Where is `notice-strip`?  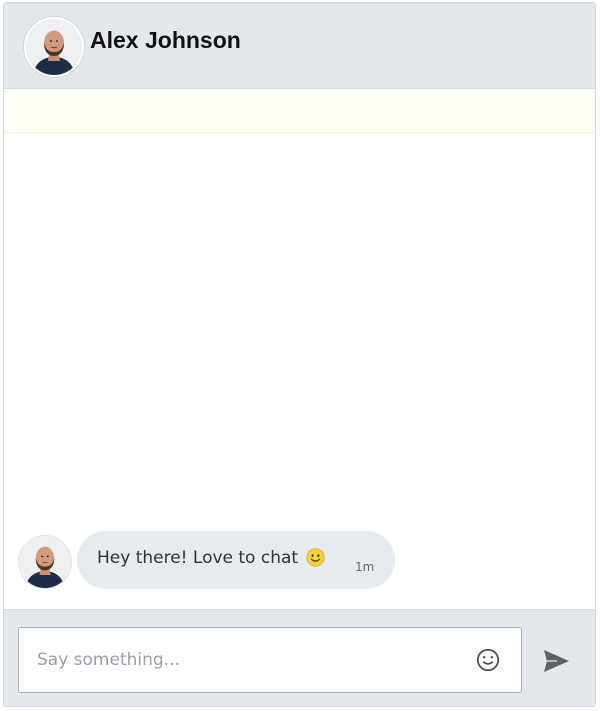 notice-strip is located at coordinates (299, 111).